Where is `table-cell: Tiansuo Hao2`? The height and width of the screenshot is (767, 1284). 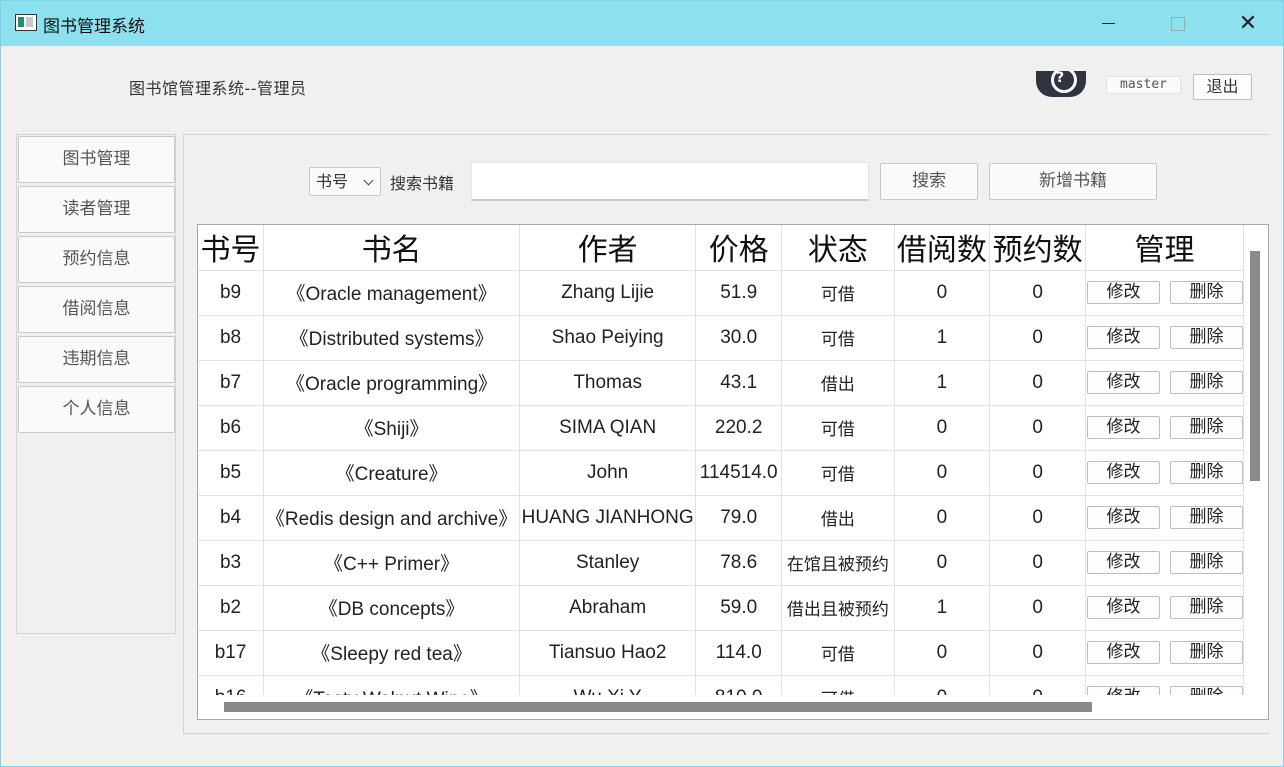 table-cell: Tiansuo Hao2 is located at coordinates (608, 653).